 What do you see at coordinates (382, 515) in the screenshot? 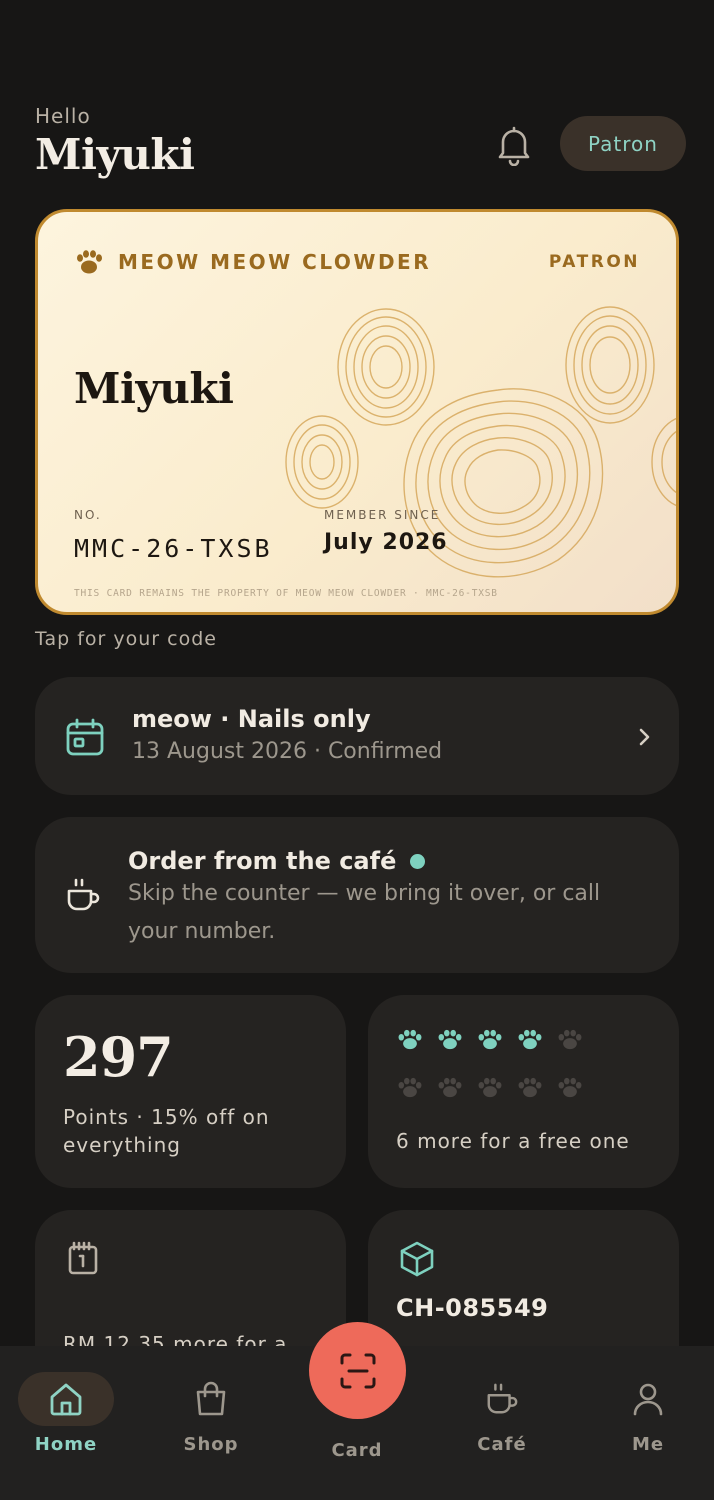
I see `member-since-label: MEMBER SINCE` at bounding box center [382, 515].